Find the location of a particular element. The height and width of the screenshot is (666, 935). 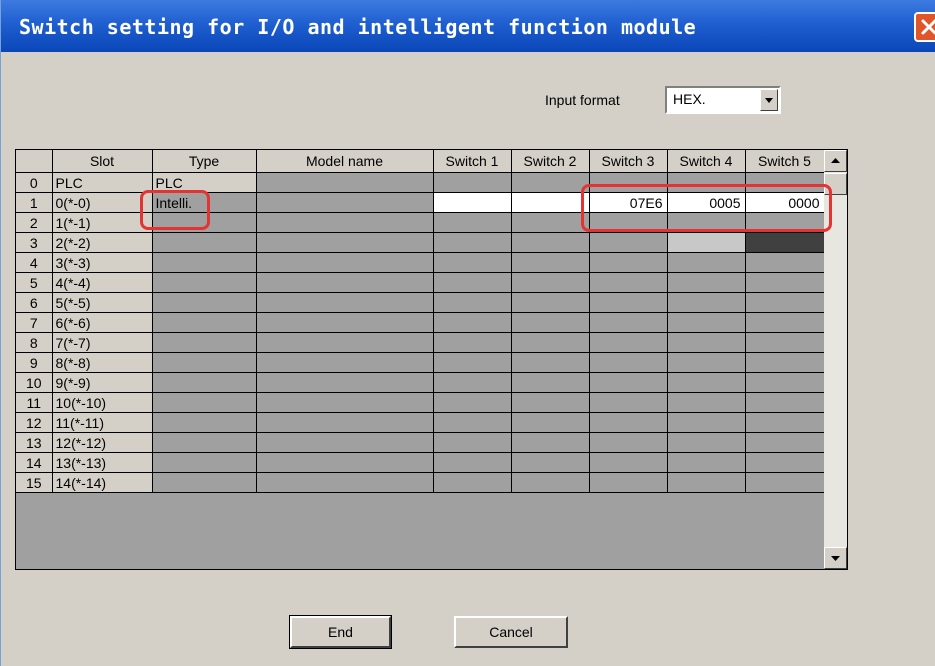

column-header-corner is located at coordinates (34, 161).